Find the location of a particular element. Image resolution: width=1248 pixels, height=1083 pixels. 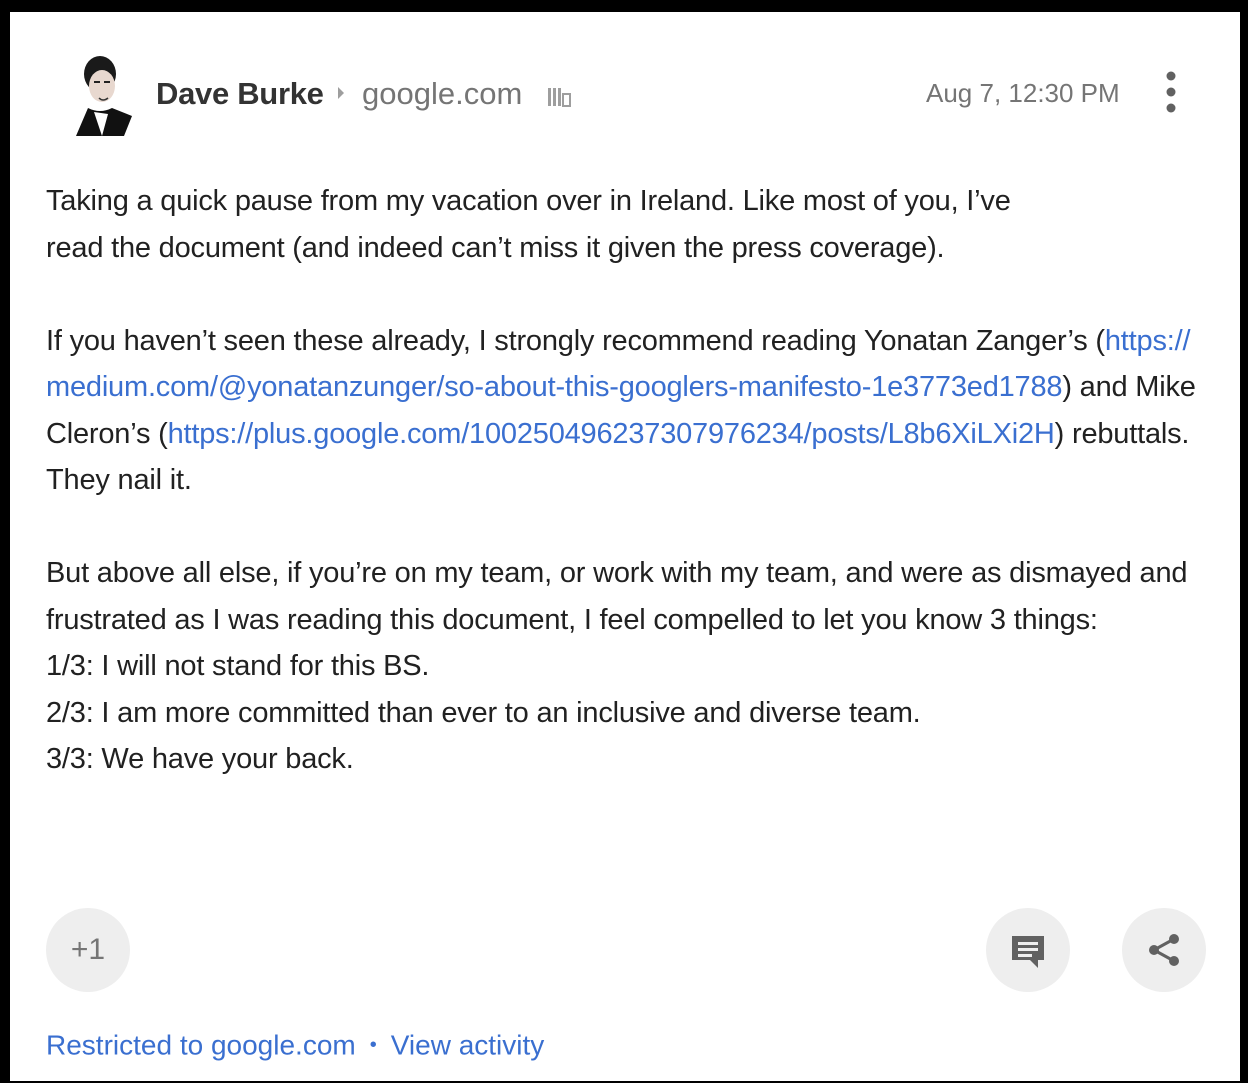

share-icon is located at coordinates (1164, 950).